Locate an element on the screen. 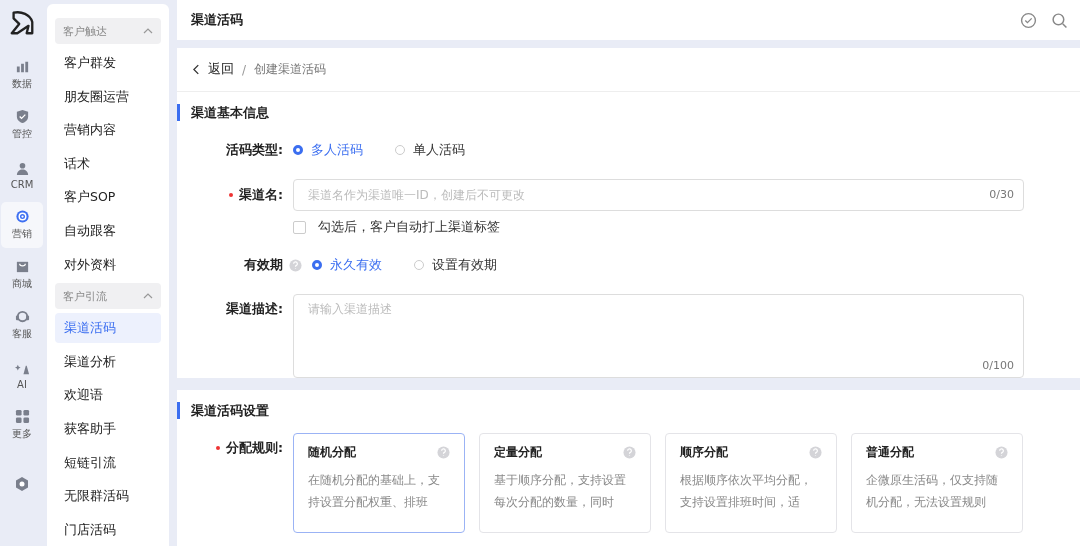  rule-option-card: 随机分配 在随机分配的基础上，支持设置分配权重、排班 is located at coordinates (379, 483).